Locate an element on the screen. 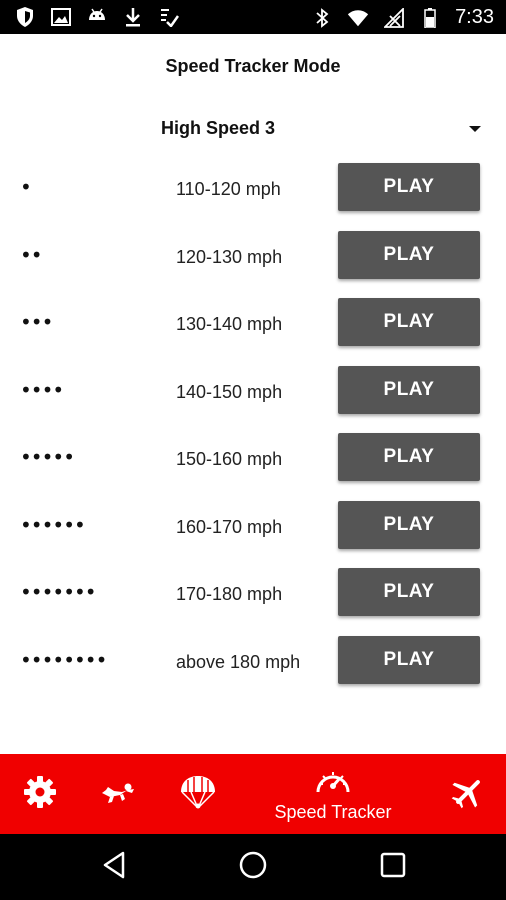 This screenshot has width=506, height=900. tab-parachute is located at coordinates (198, 794).